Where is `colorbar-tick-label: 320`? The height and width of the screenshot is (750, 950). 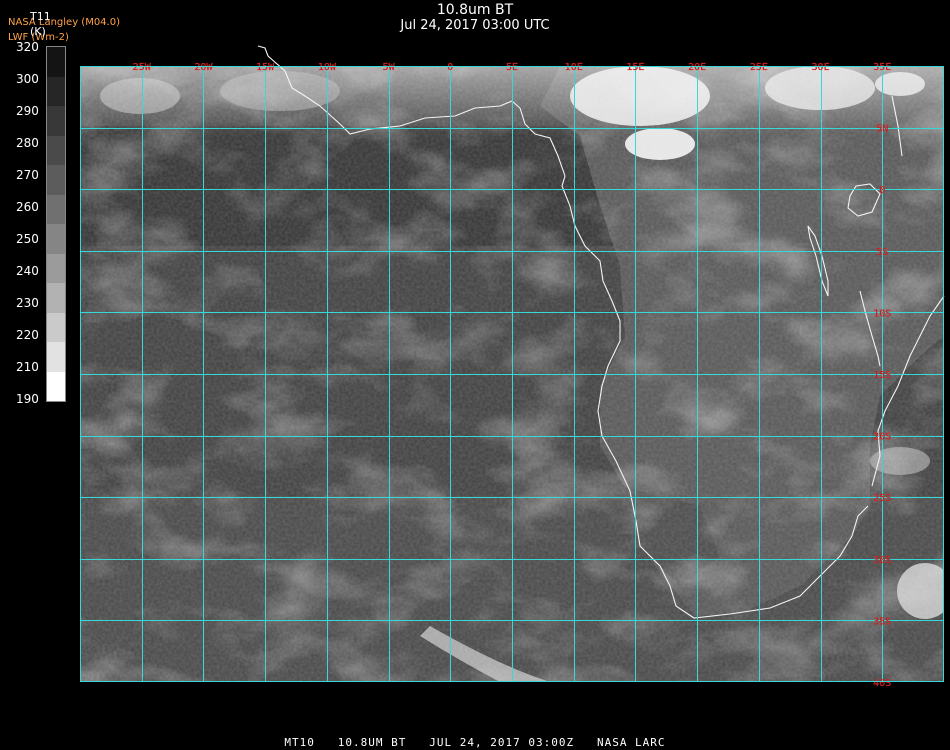 colorbar-tick-label: 320 is located at coordinates (27, 47).